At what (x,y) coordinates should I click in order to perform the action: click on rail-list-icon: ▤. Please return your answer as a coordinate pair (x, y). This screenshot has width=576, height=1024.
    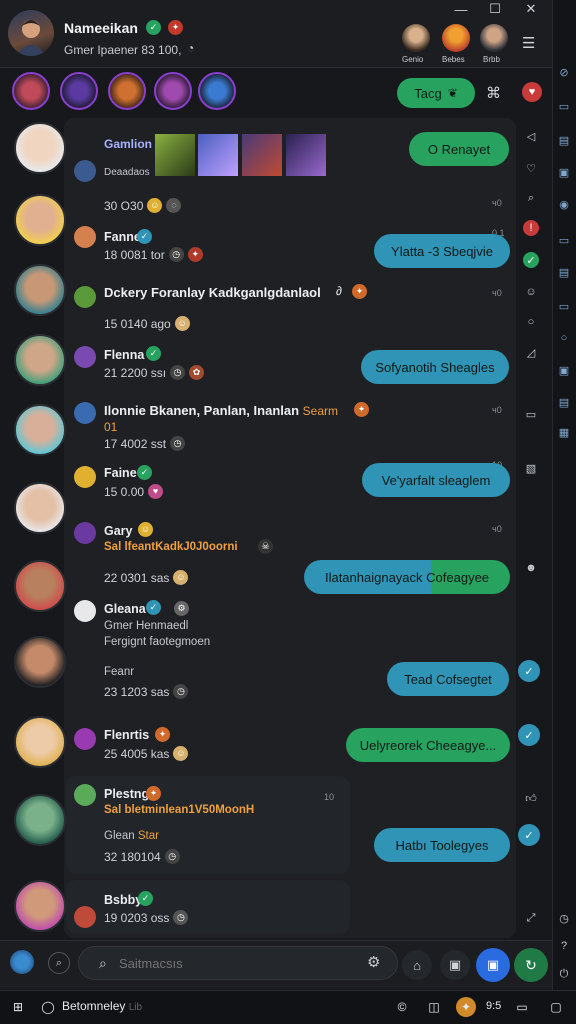
    Looking at the image, I should click on (564, 272).